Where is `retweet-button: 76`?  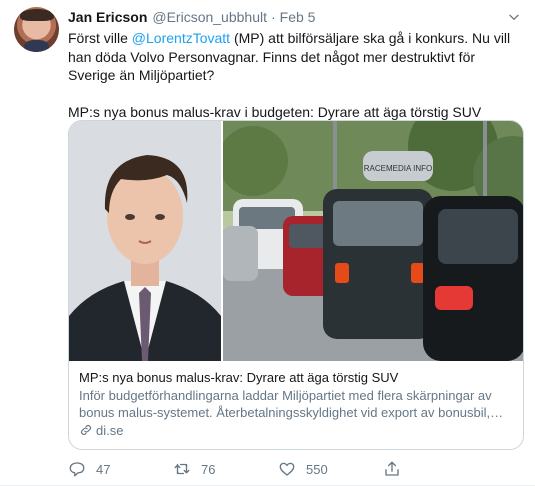
retweet-button: 76 is located at coordinates (225, 469).